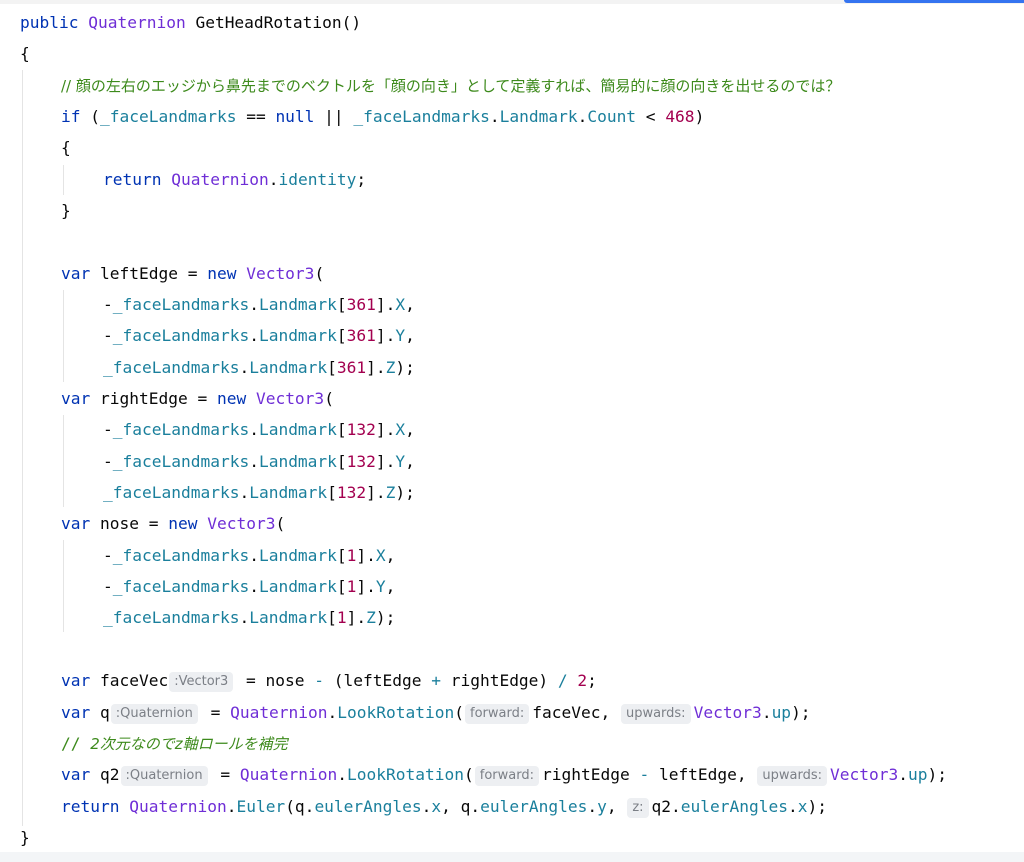 The image size is (1024, 862). What do you see at coordinates (192, 274) in the screenshot?
I see `code-line-9: var leftEdge = new Vector3(` at bounding box center [192, 274].